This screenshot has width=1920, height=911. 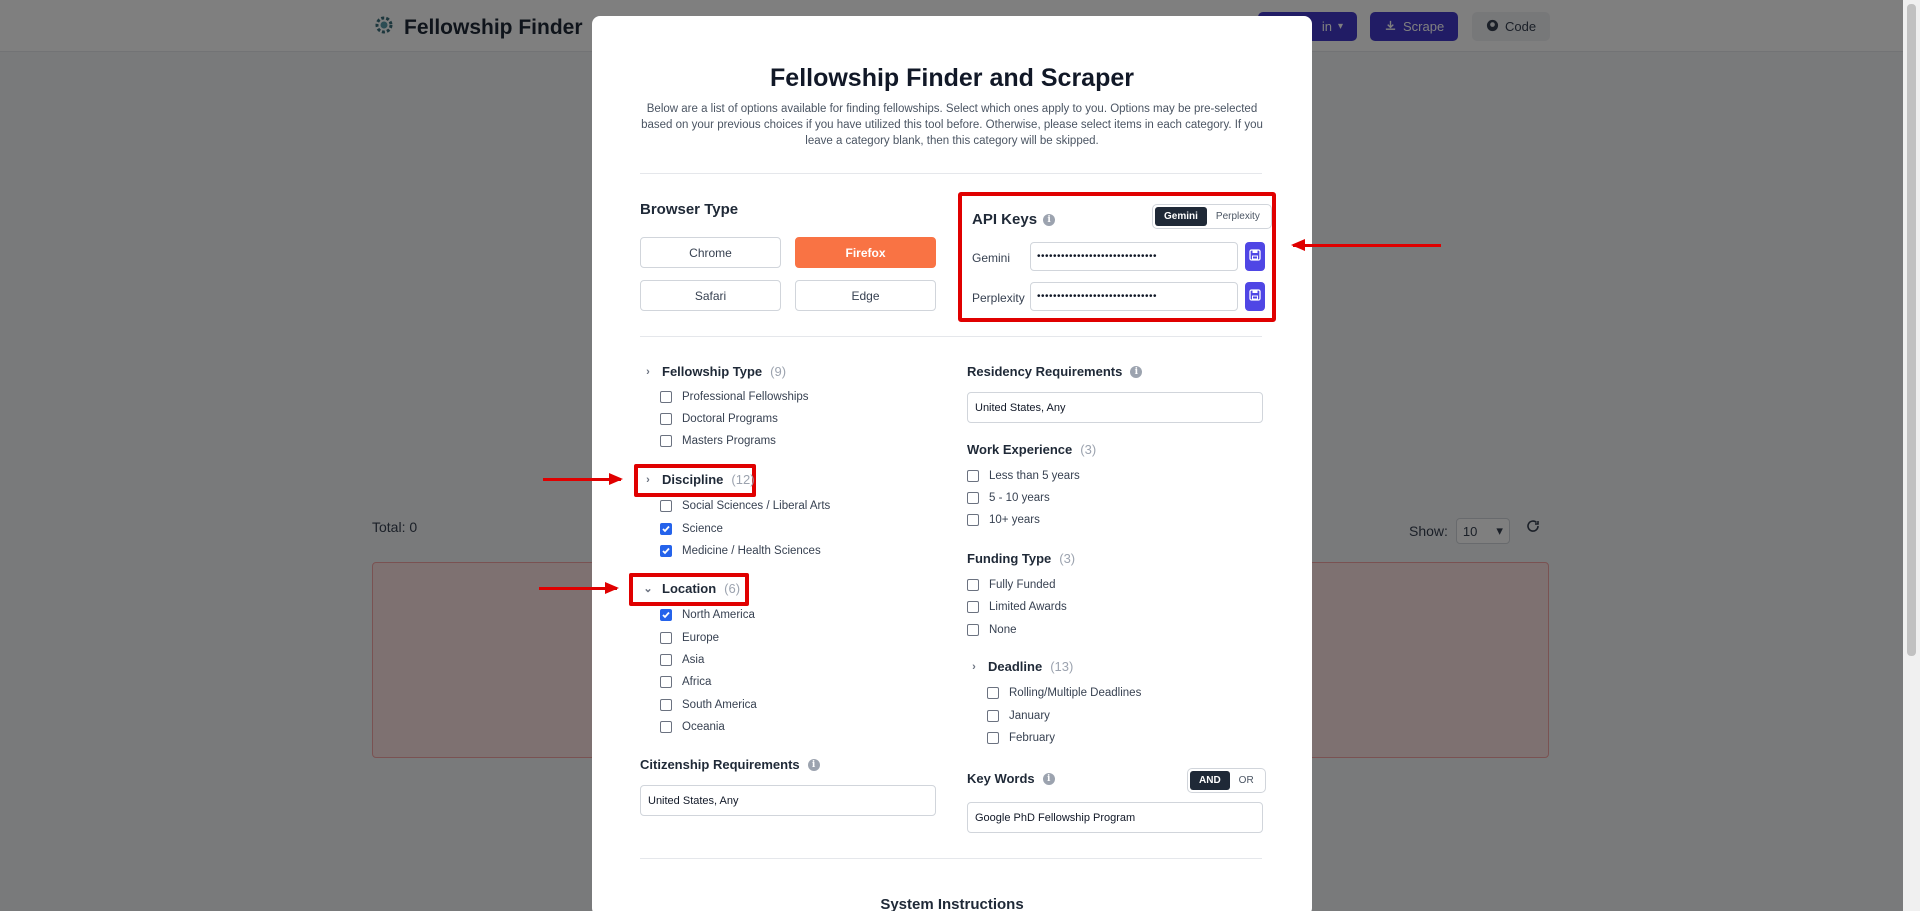 I want to click on fellowship-type-header: › Fellowship Type (9), so click(x=714, y=371).